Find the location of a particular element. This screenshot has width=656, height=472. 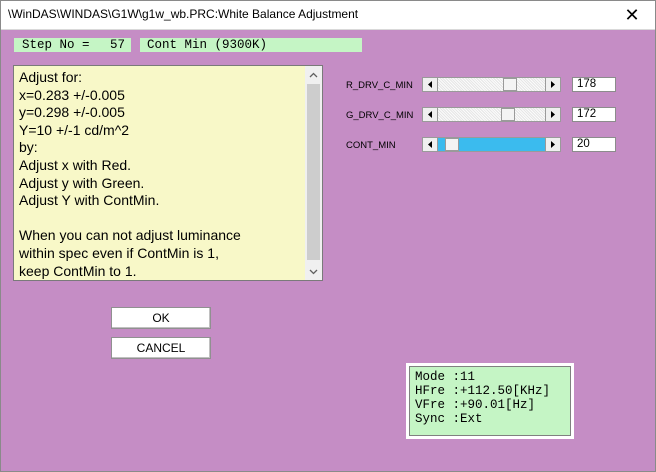

step-number: 57 is located at coordinates (118, 45).